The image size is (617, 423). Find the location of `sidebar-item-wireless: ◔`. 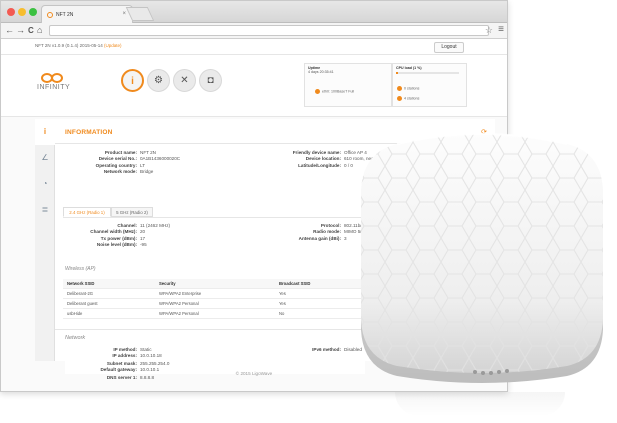

sidebar-item-wireless: ◔ is located at coordinates (45, 184).